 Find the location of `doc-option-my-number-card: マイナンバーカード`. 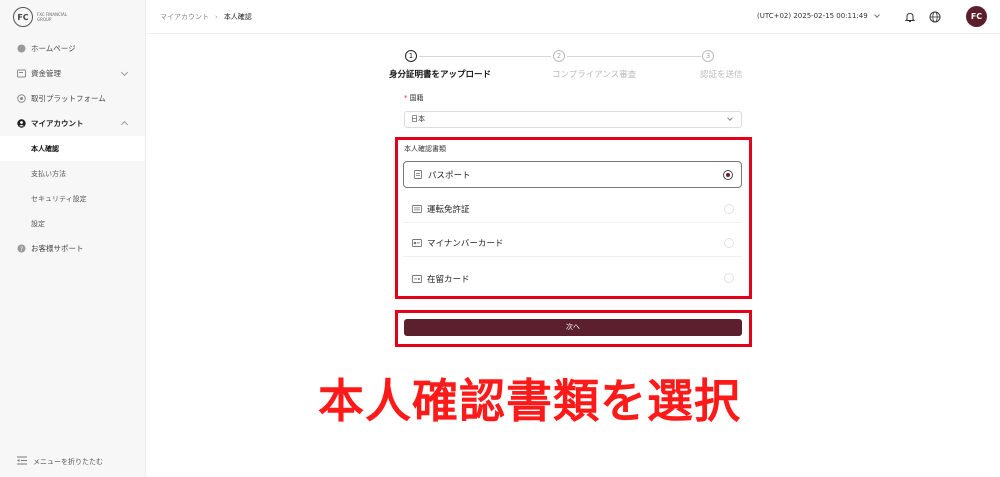

doc-option-my-number-card: マイナンバーカード is located at coordinates (572, 243).